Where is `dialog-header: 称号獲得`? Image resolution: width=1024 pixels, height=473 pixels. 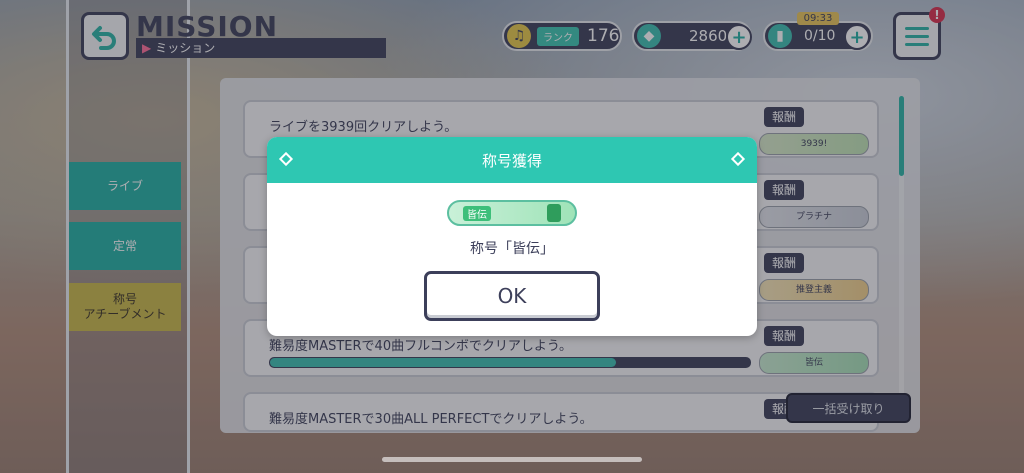
dialog-header: 称号獲得 is located at coordinates (512, 160).